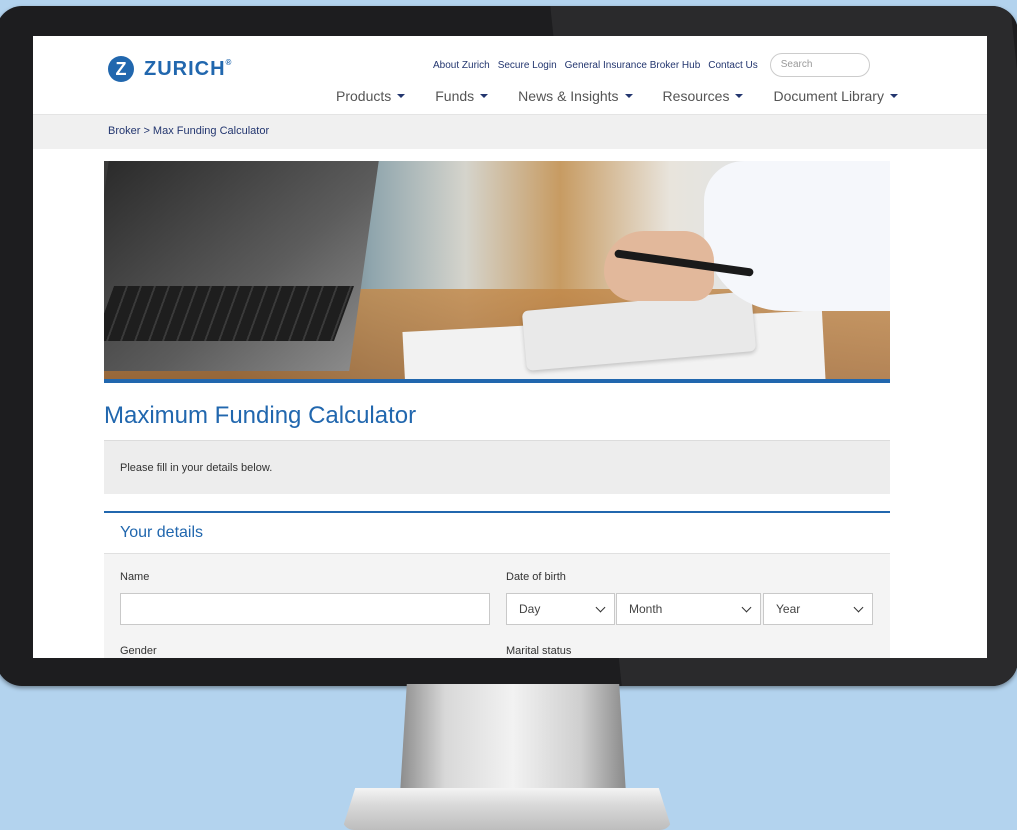  I want to click on nav-products: Products, so click(371, 96).